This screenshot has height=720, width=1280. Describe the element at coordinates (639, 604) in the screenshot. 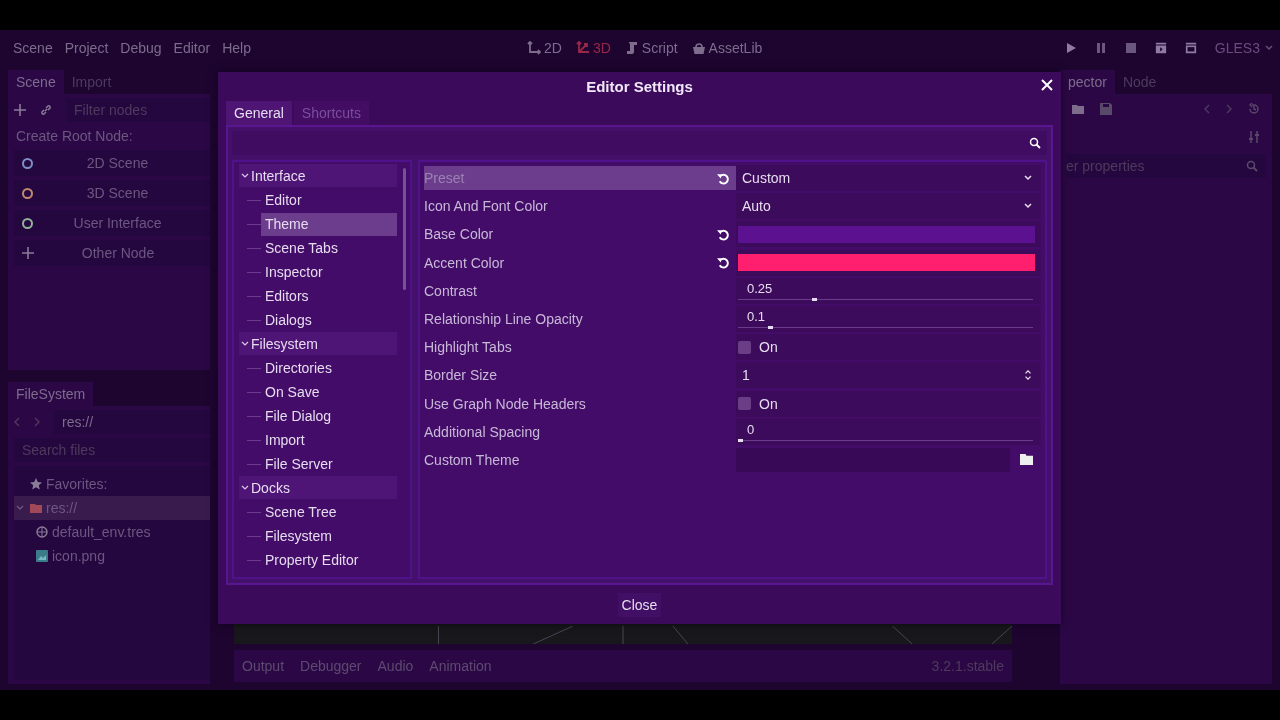

I see `close-button: Close` at that location.